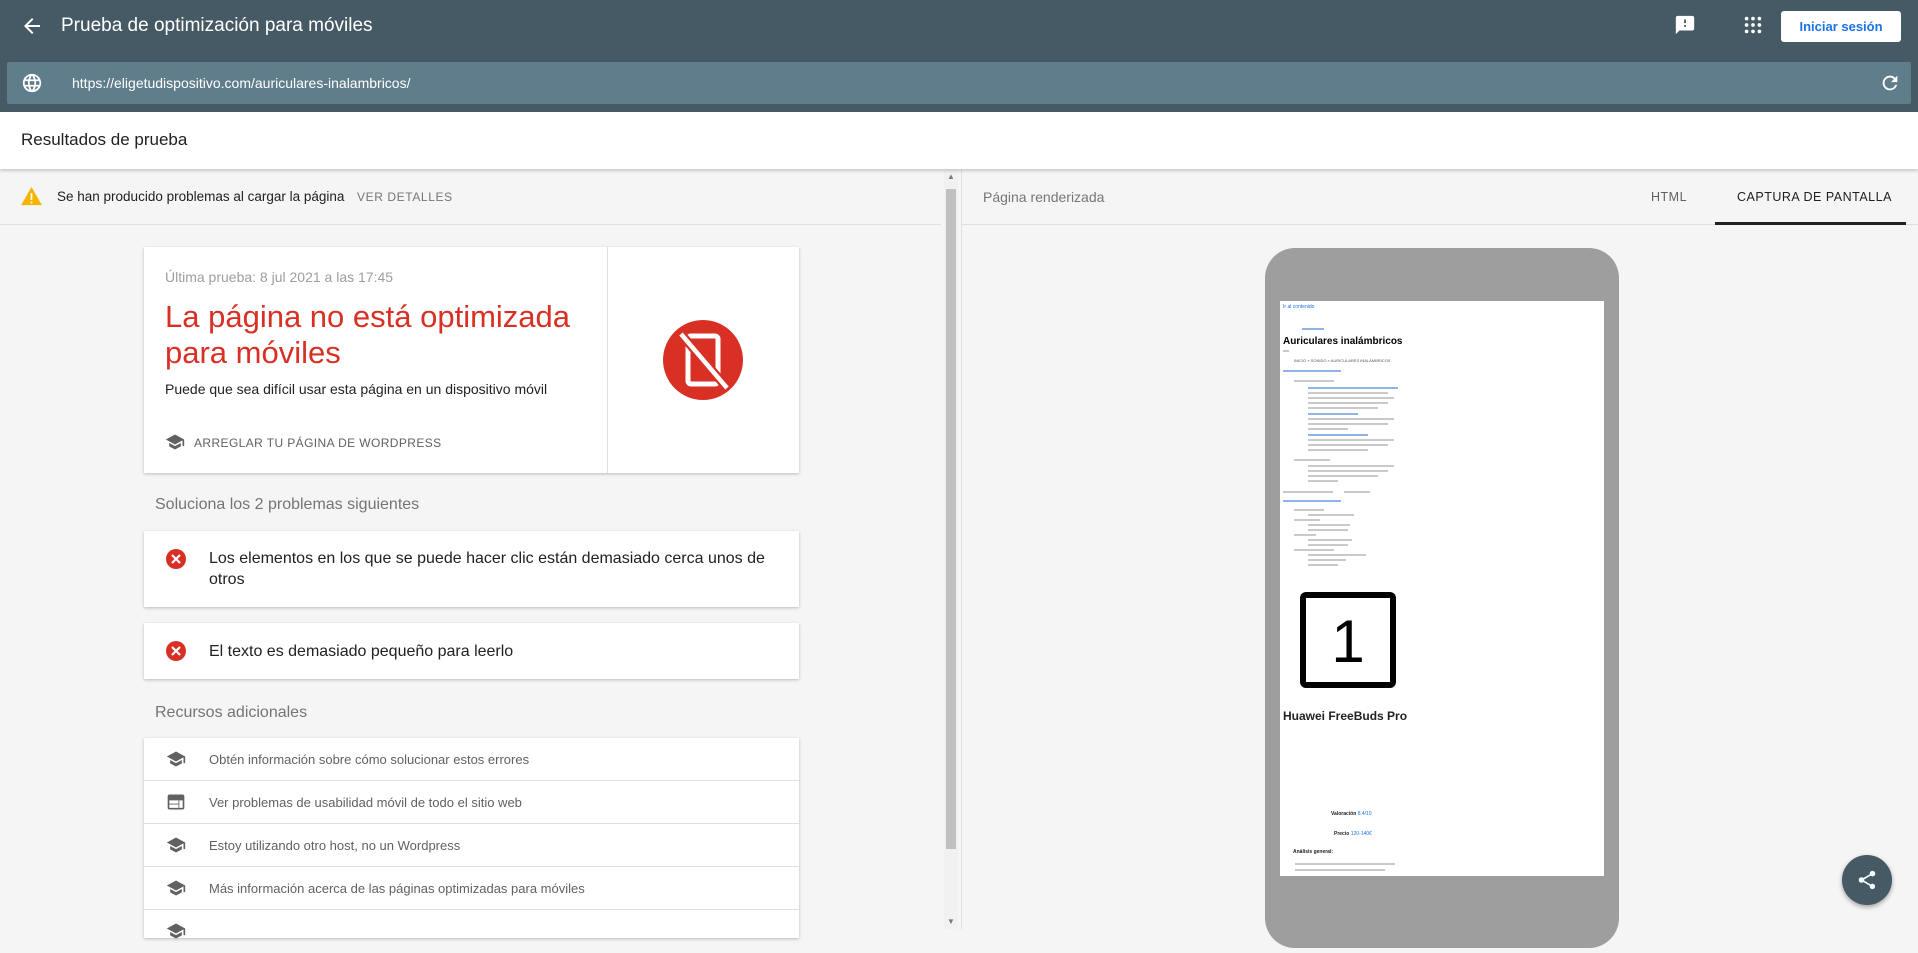  Describe the element at coordinates (1344, 814) in the screenshot. I see `rating-label: Valoración` at that location.